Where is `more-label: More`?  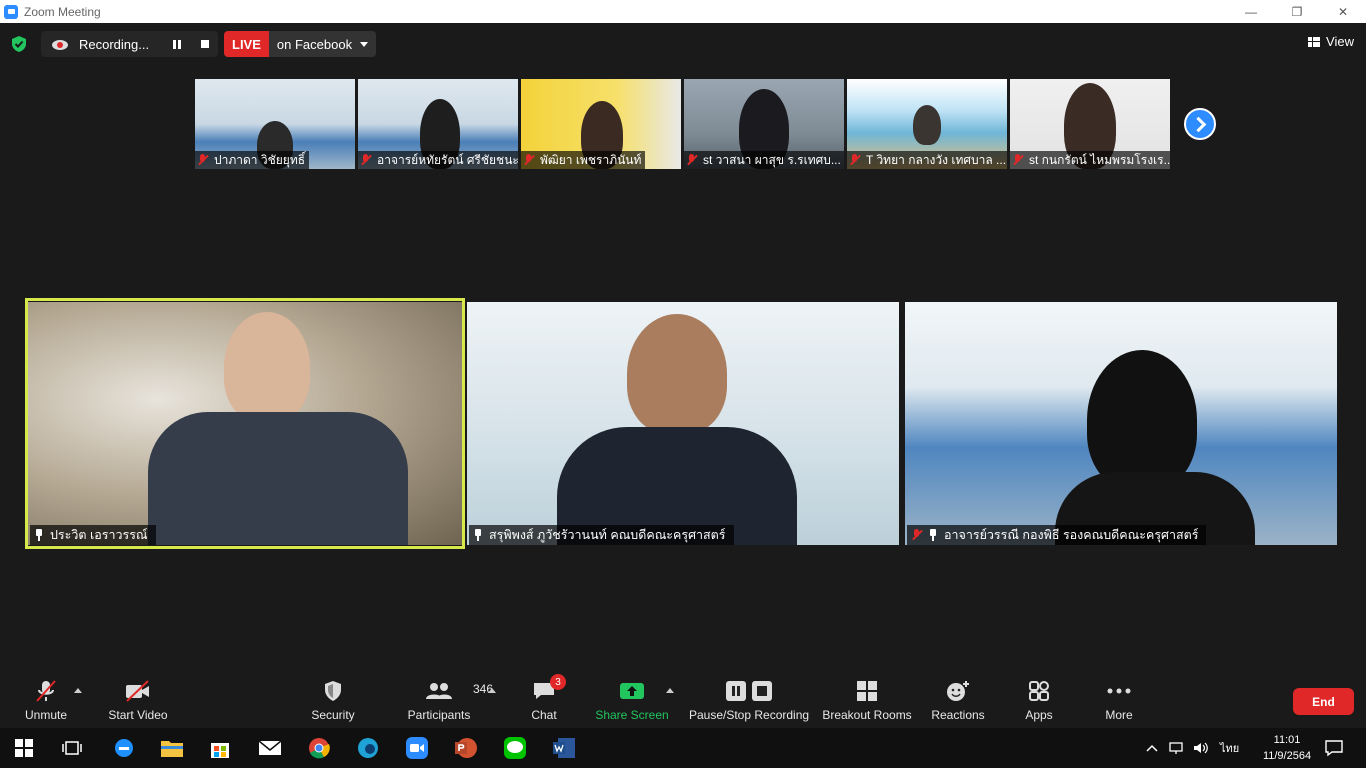
more-label: More is located at coordinates (1119, 715).